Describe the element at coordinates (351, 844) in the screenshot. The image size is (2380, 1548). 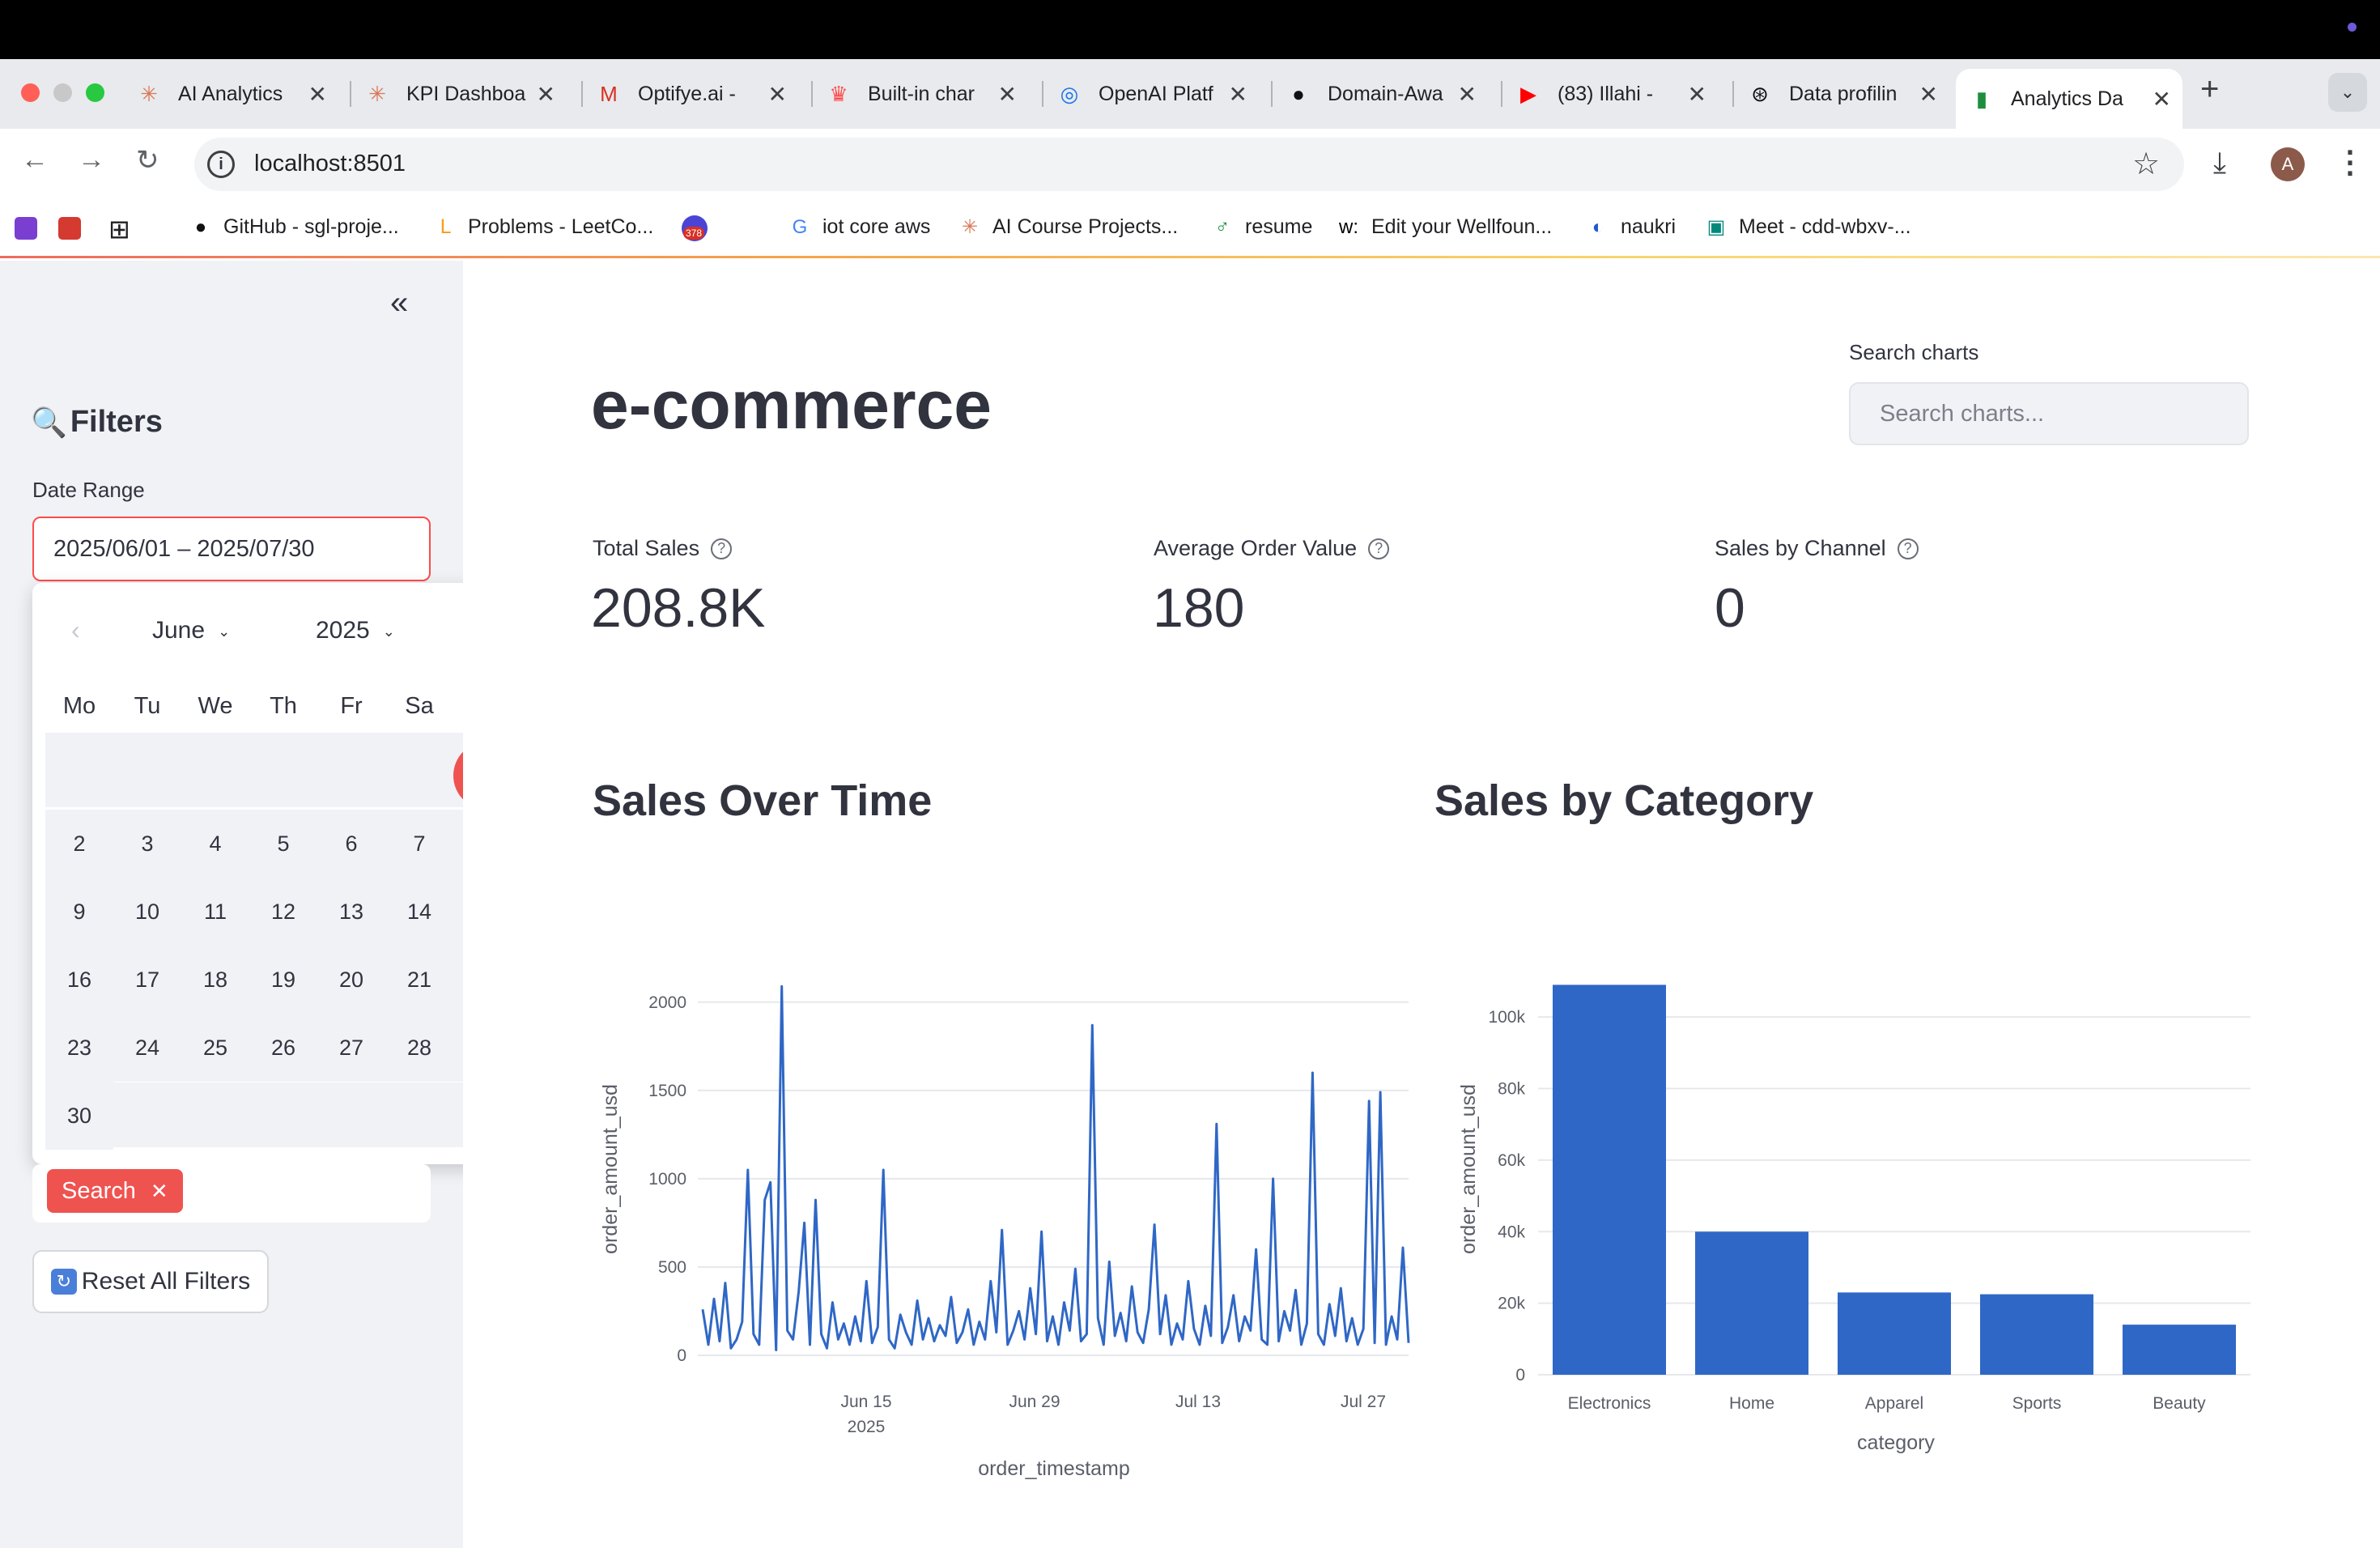
I see `calendar-day: 6` at that location.